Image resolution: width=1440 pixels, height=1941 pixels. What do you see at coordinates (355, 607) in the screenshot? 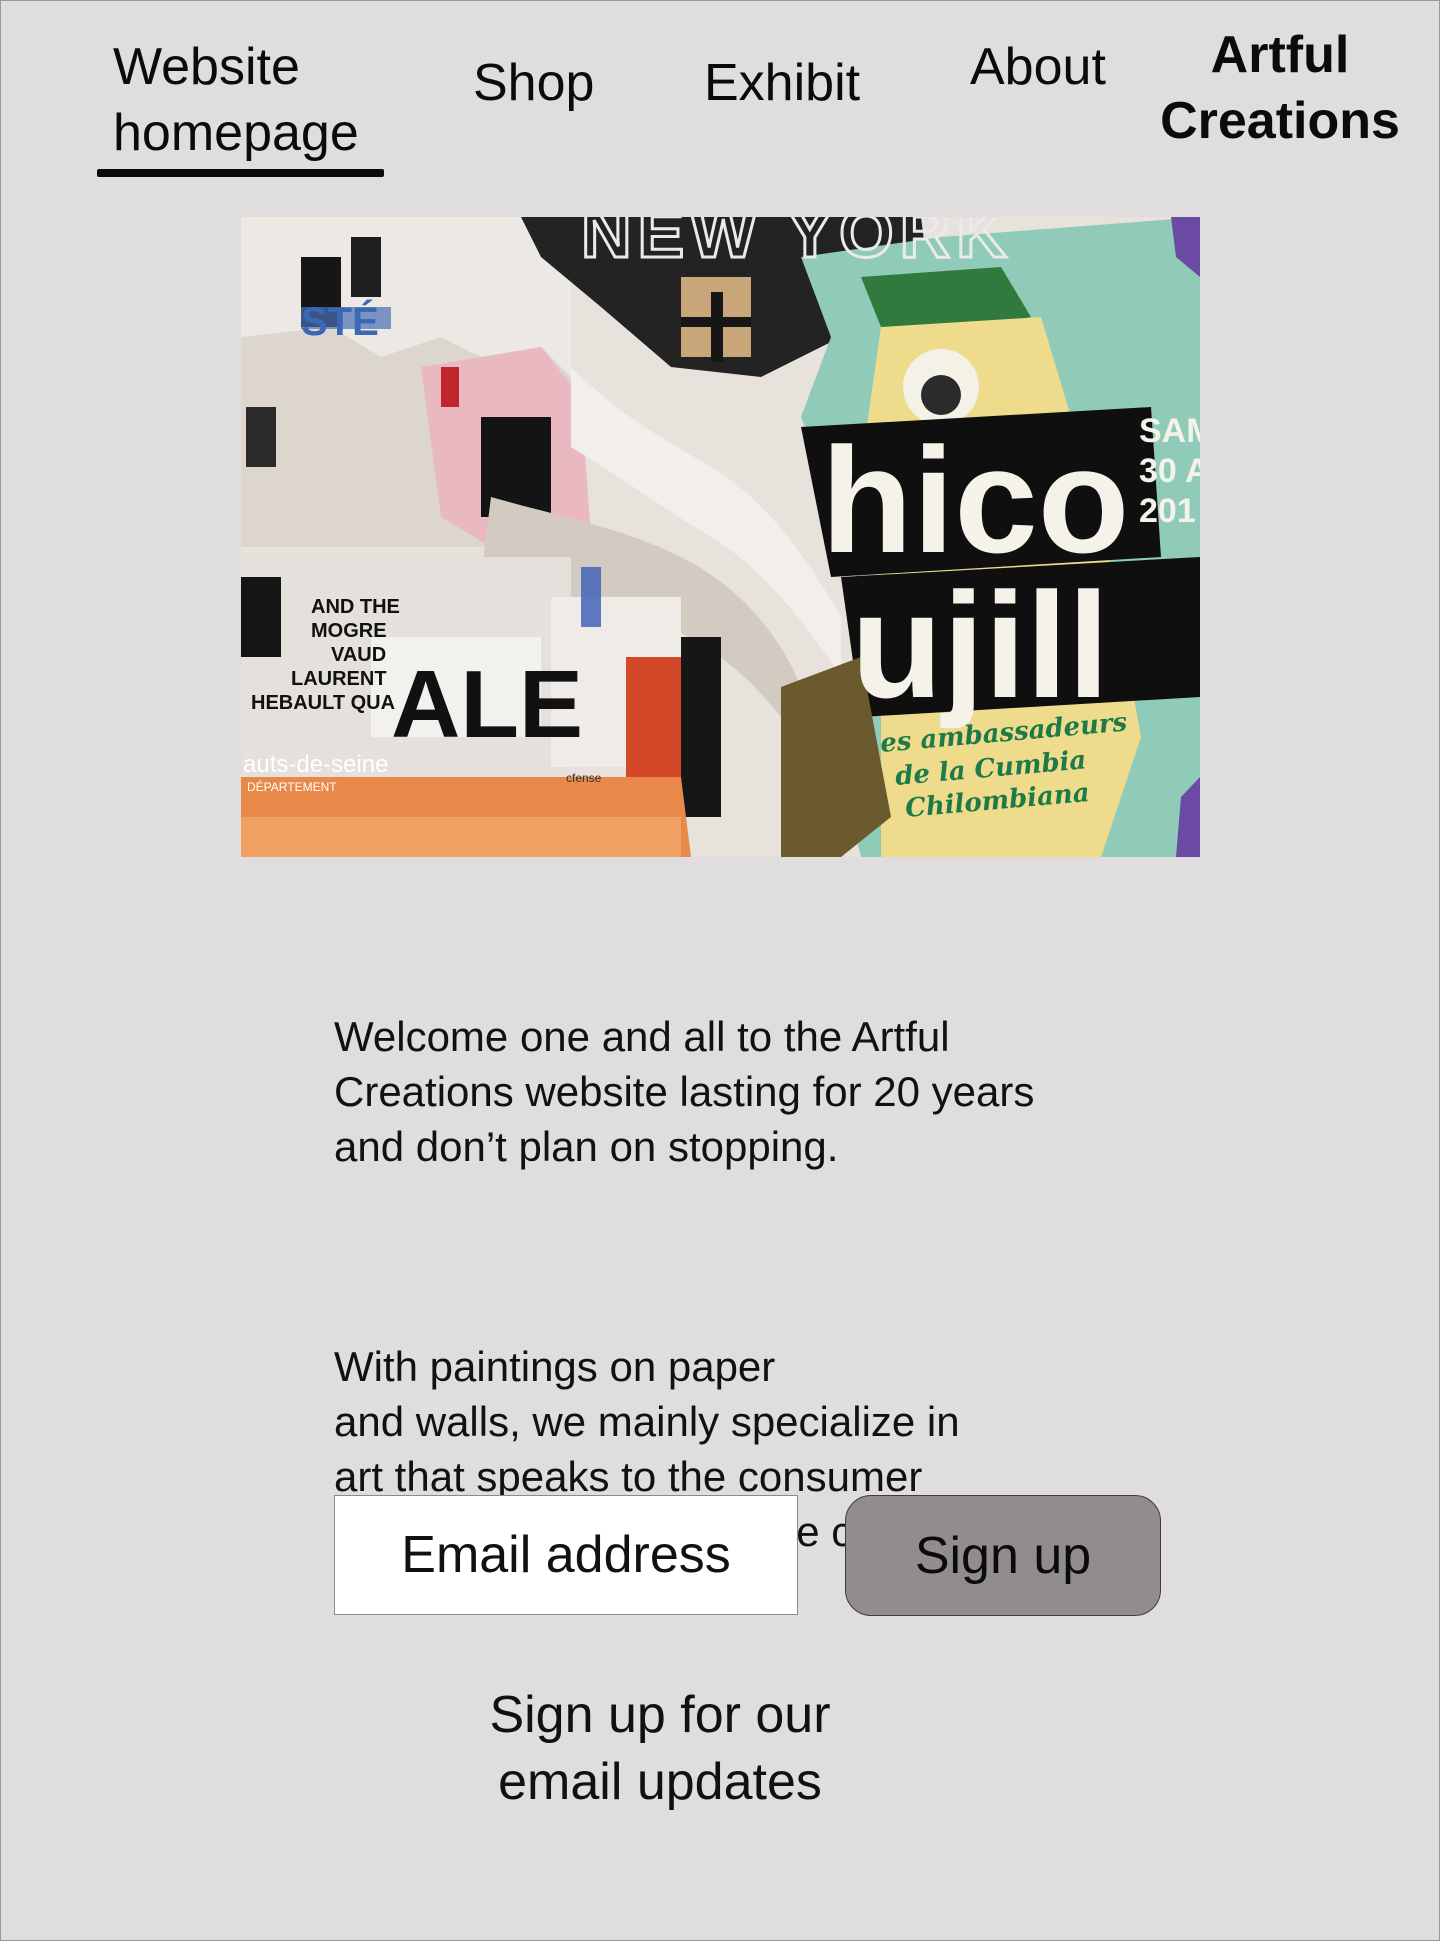
I see `poster-text-and-the: AND THE` at bounding box center [355, 607].